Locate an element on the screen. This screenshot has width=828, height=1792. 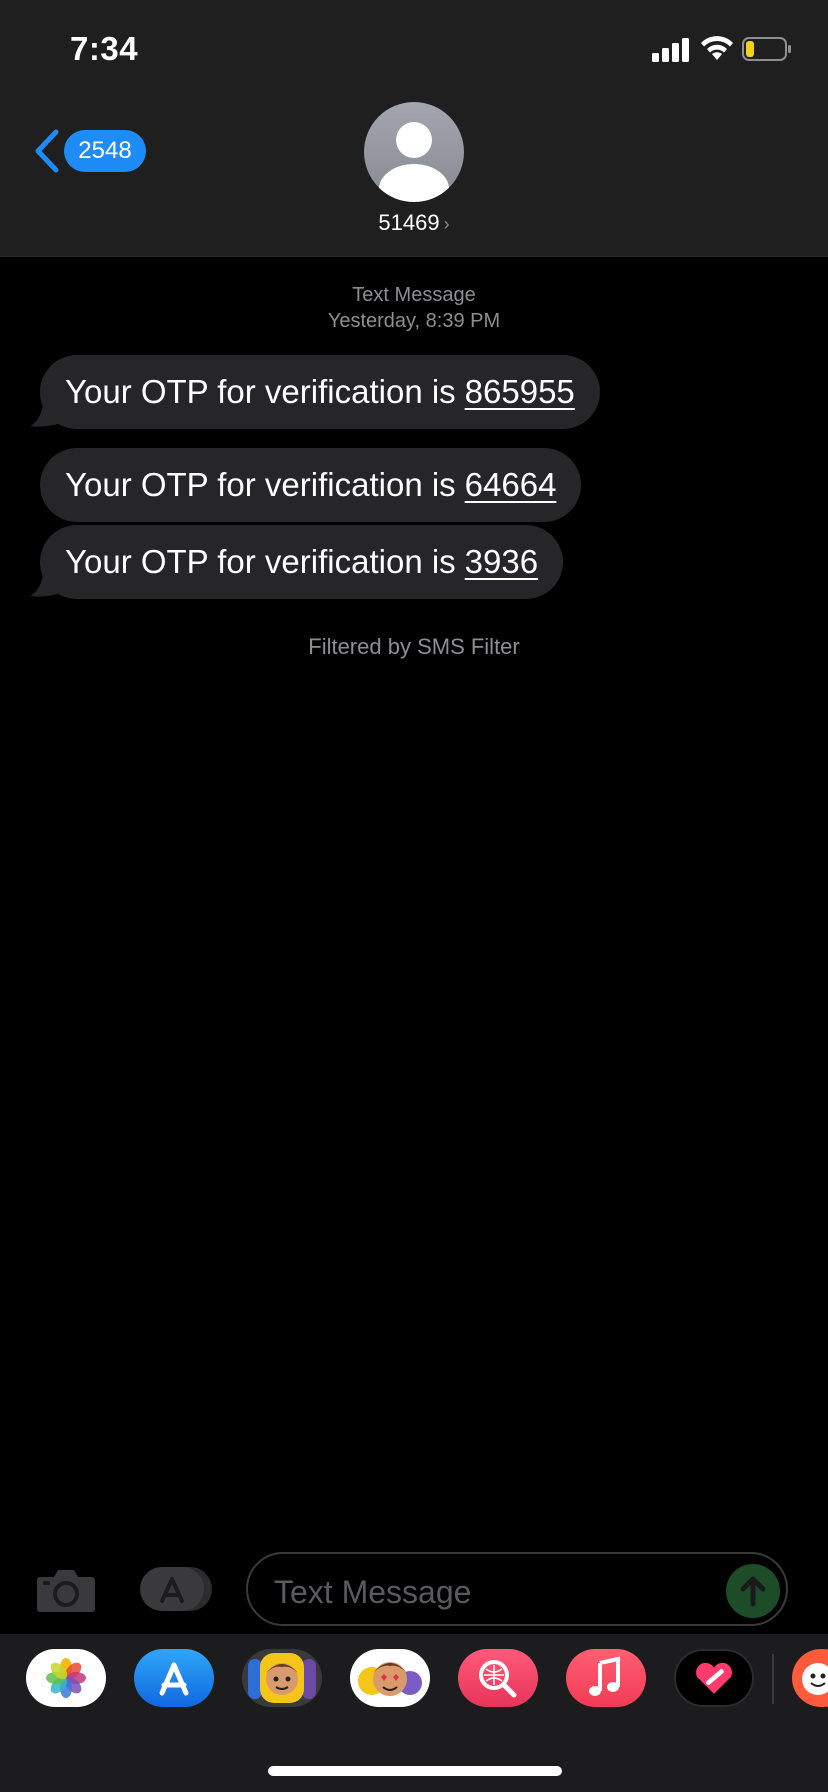
send-button is located at coordinates (753, 1591).